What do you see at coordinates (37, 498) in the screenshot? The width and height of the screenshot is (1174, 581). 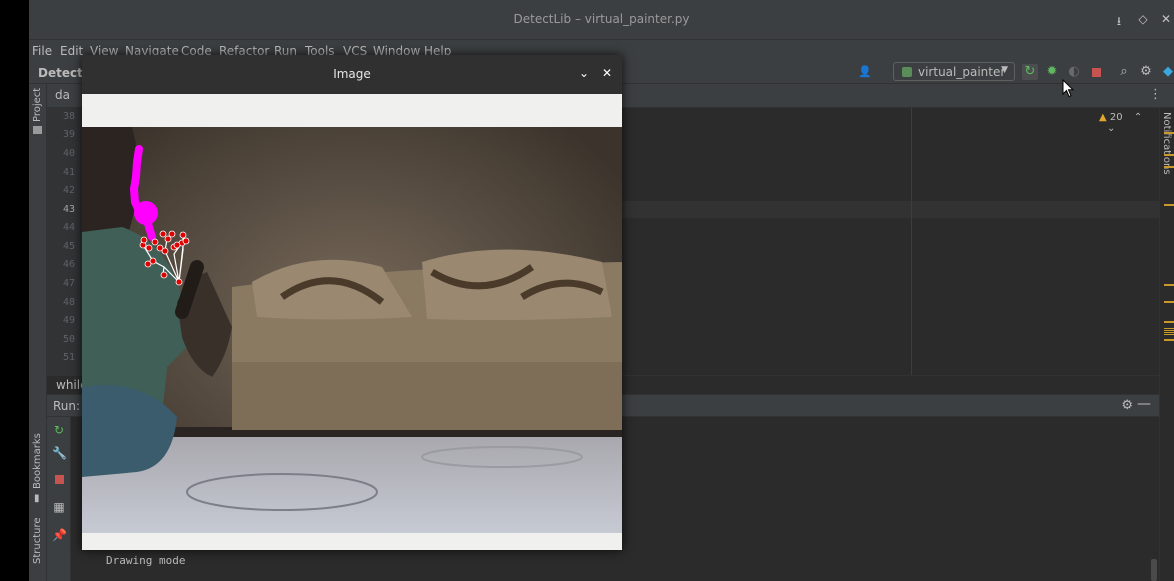 I see `bookmark-icon: ▮` at bounding box center [37, 498].